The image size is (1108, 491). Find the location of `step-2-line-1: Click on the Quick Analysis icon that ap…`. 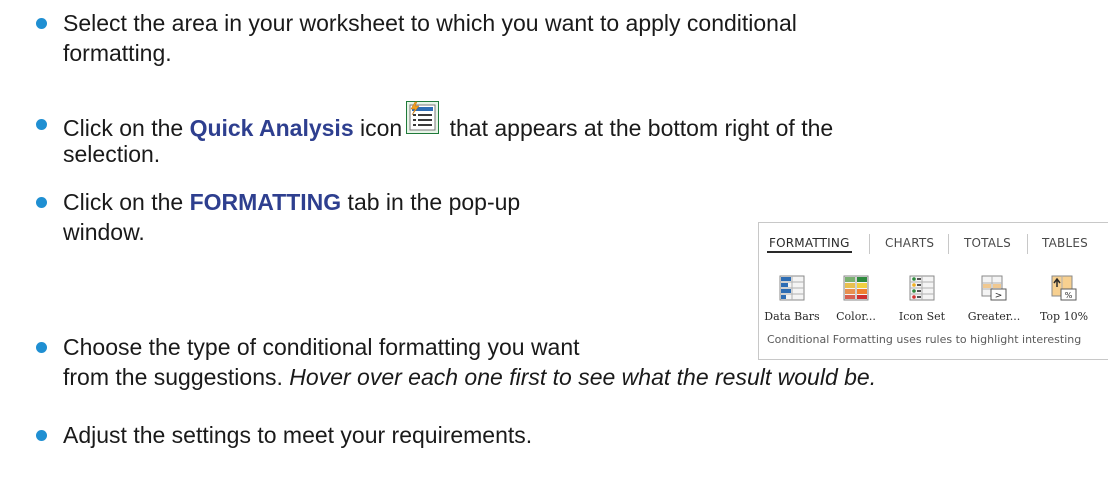

step-2-line-1: Click on the Quick Analysis icon that ap… is located at coordinates (448, 122).